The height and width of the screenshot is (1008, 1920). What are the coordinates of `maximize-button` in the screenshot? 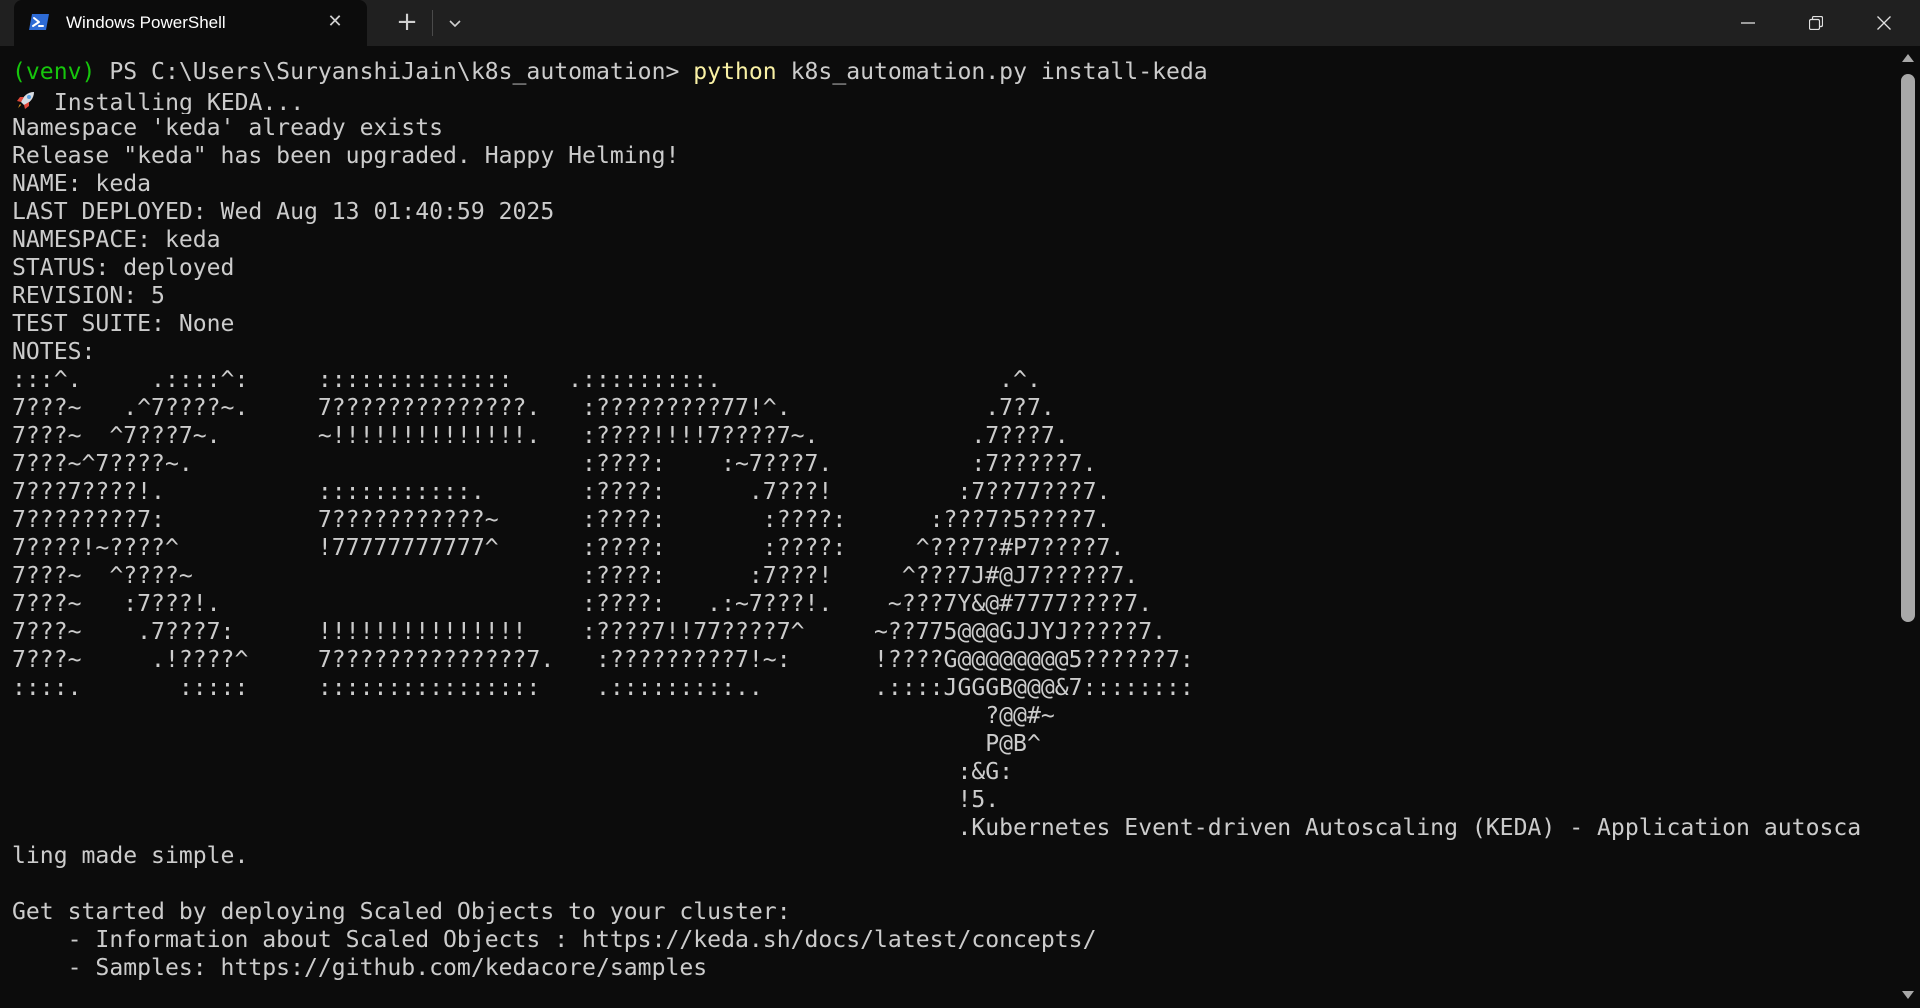 It's located at (1816, 23).